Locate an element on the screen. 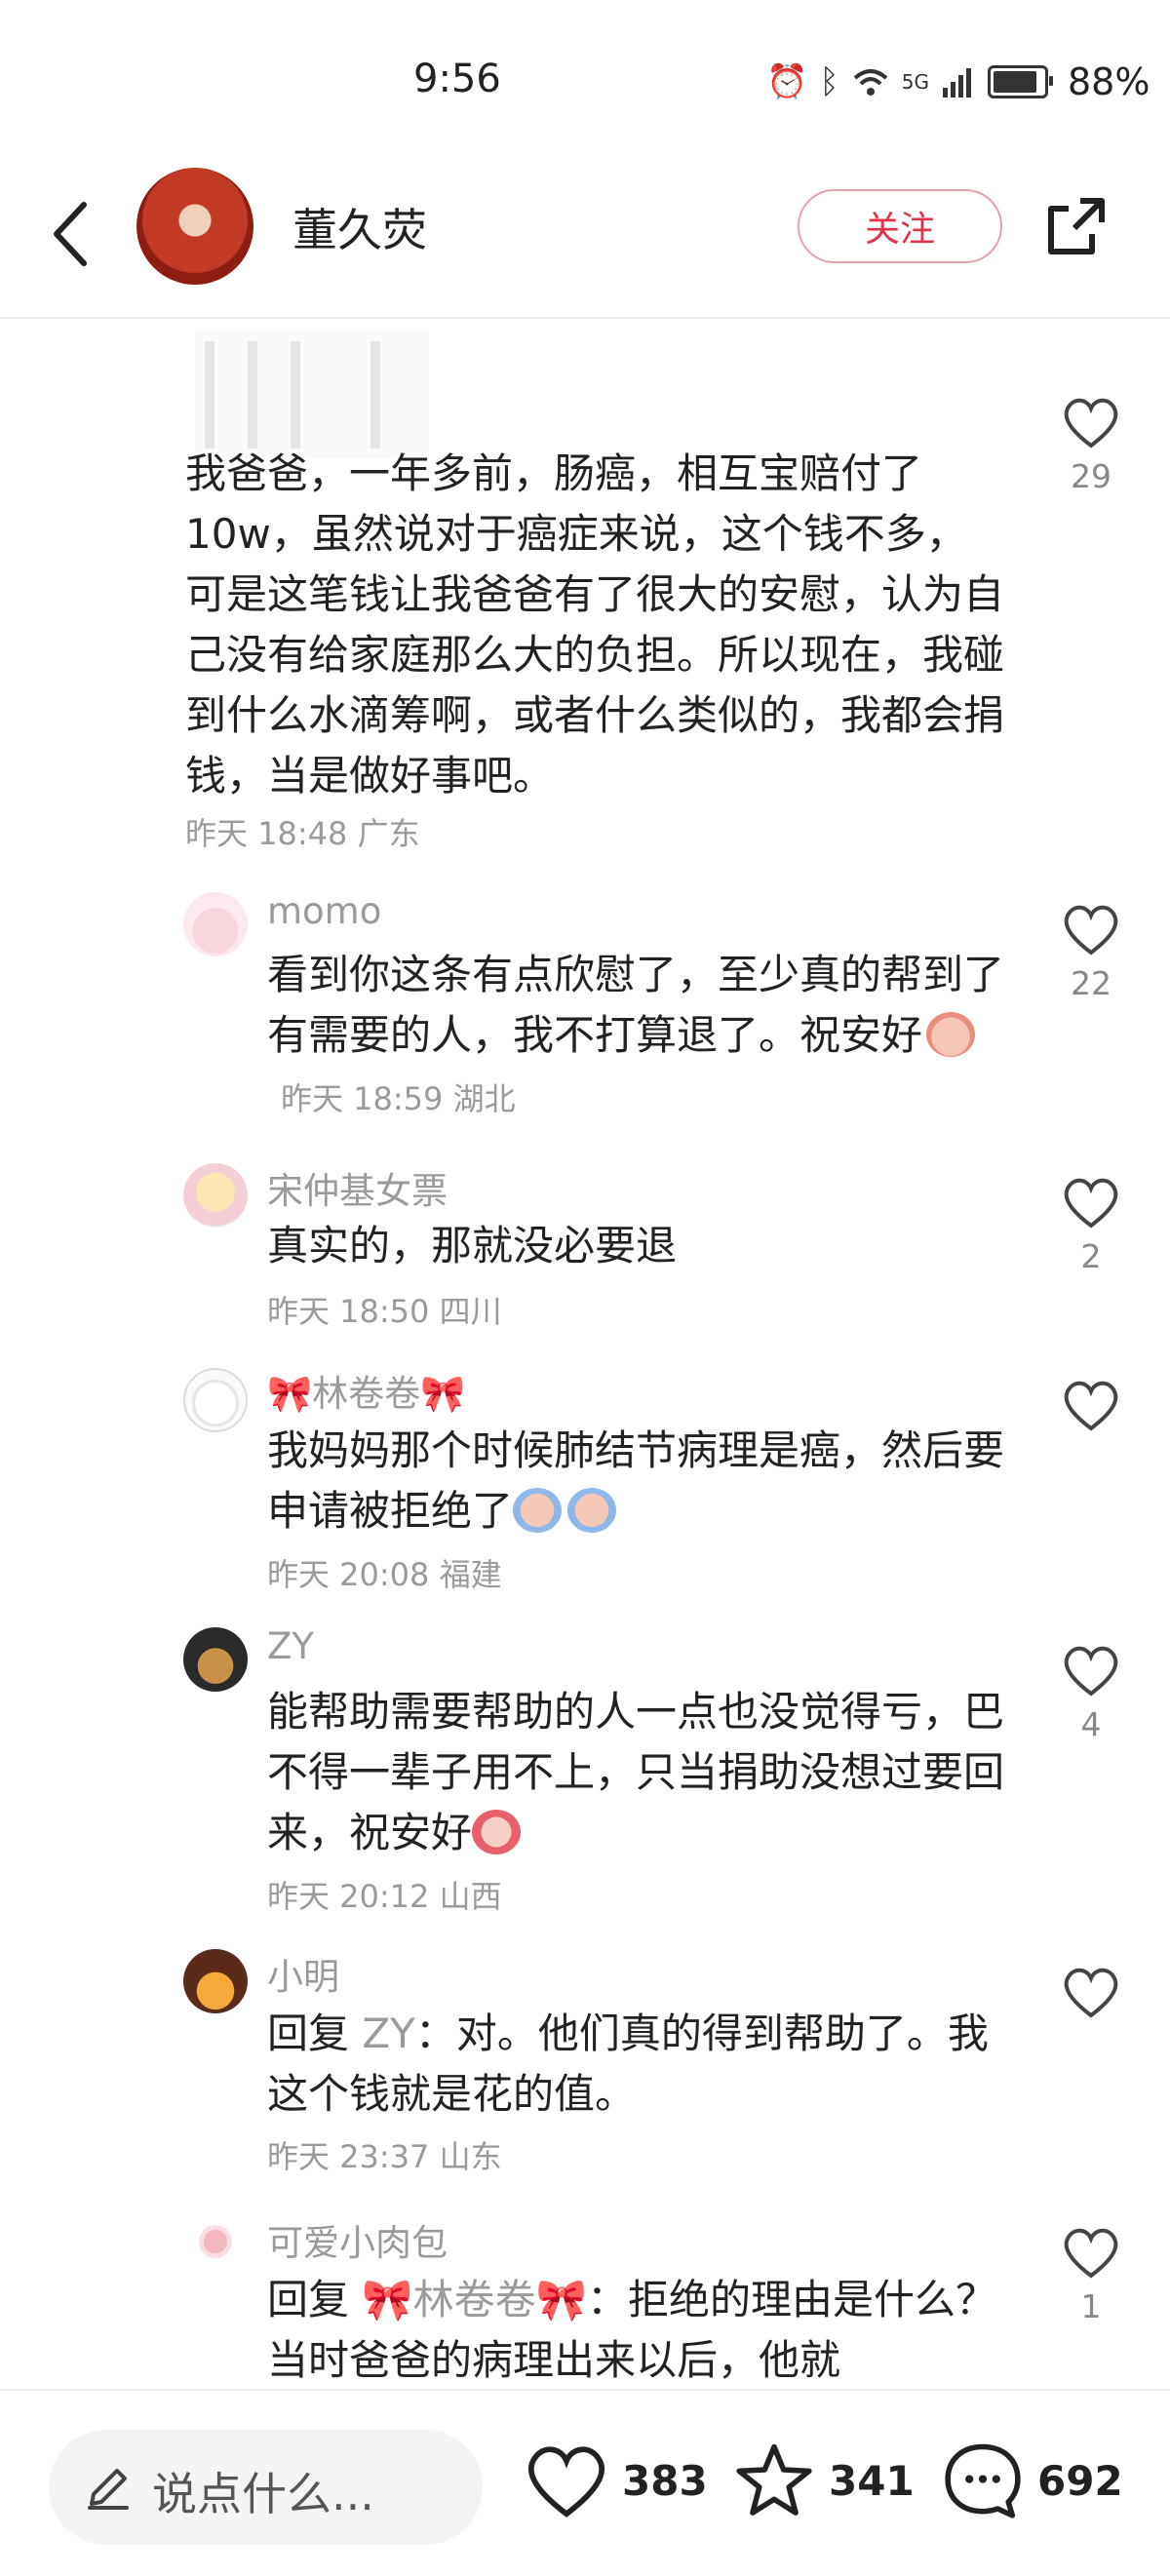 The image size is (1170, 2576). comment-username: ZY is located at coordinates (290, 1646).